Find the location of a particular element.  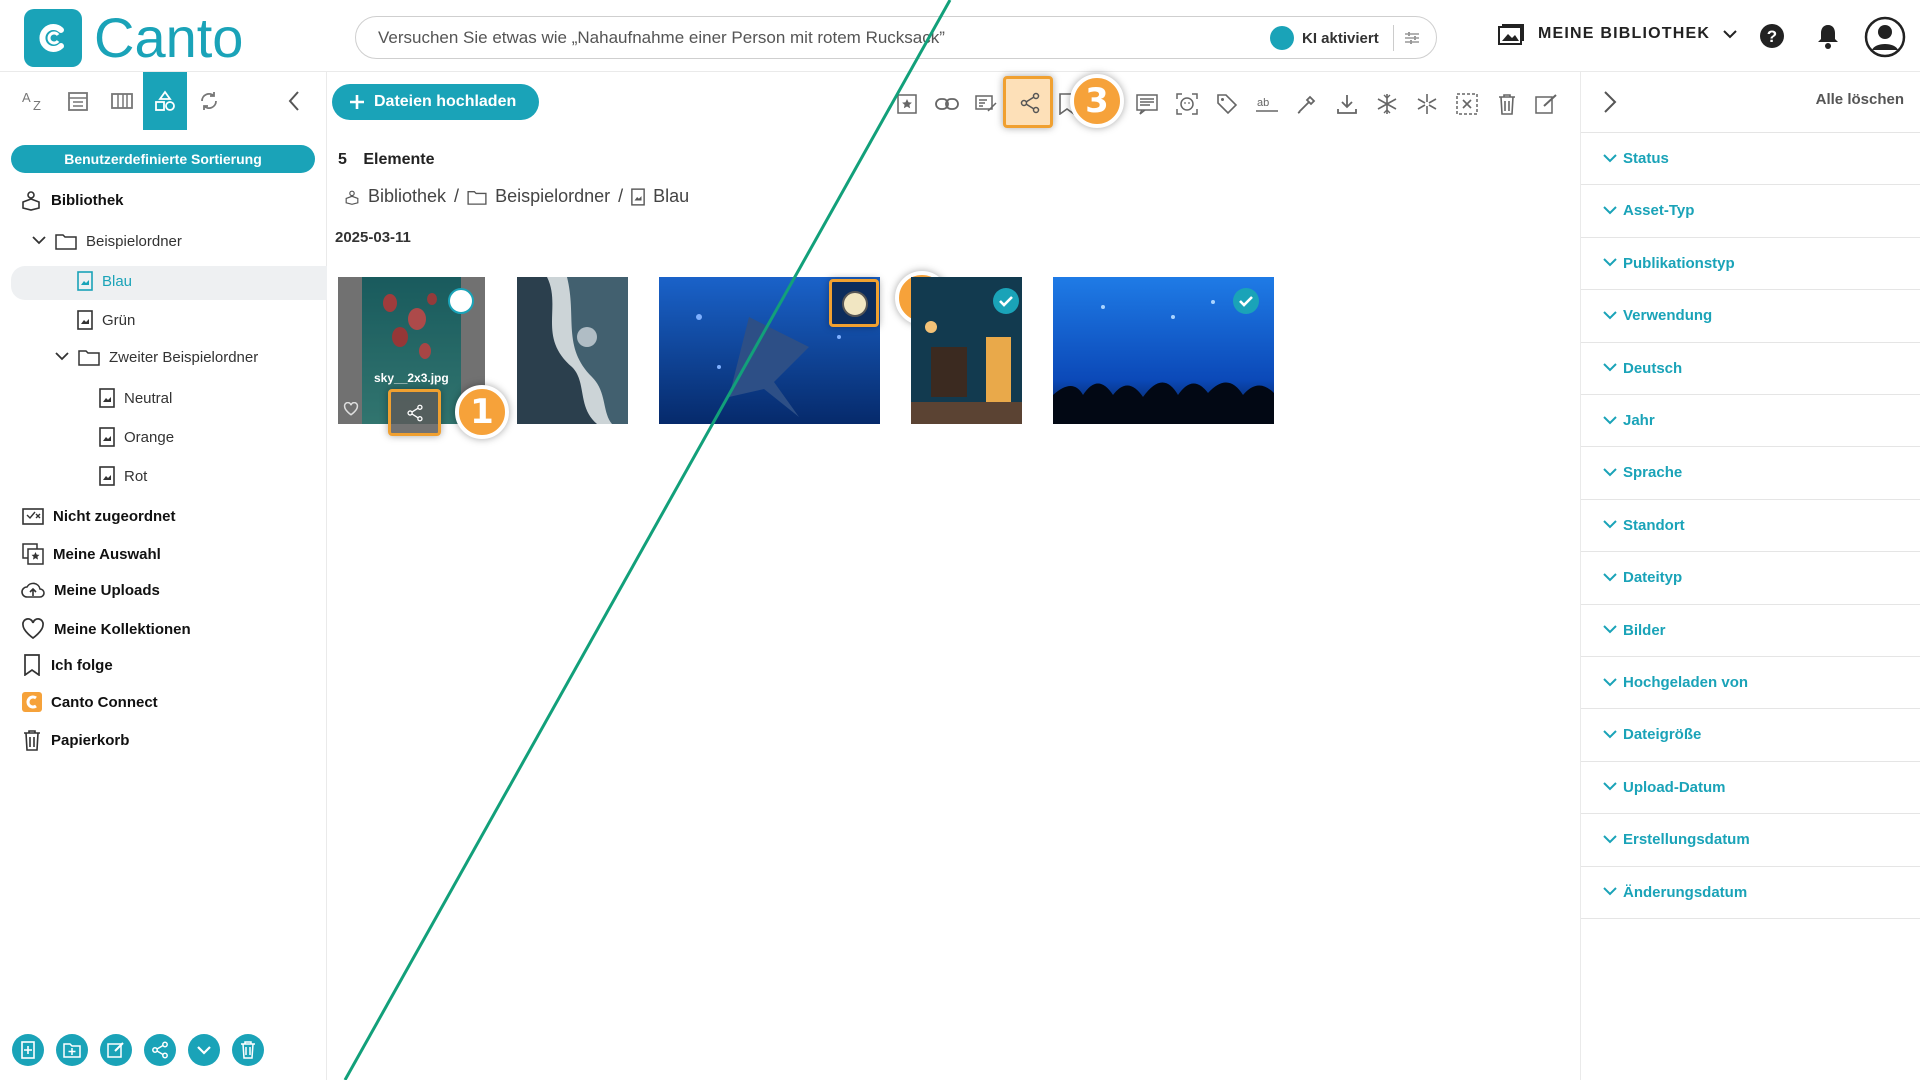

canto-logo: Canto is located at coordinates (133, 38).